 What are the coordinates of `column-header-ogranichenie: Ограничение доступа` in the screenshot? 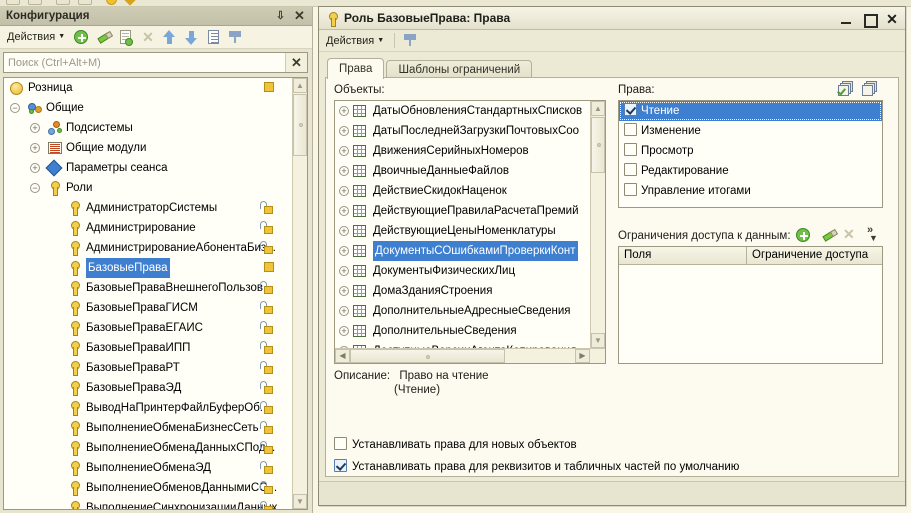 It's located at (814, 255).